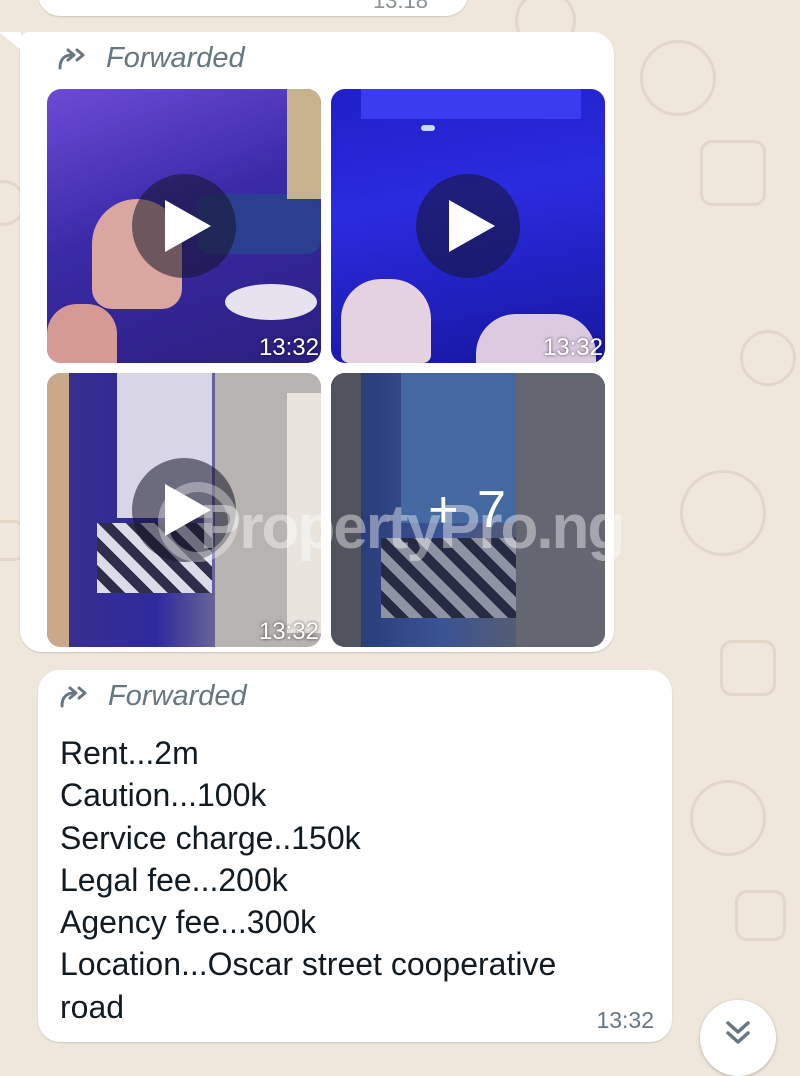  I want to click on message-time: 13:32, so click(625, 1020).